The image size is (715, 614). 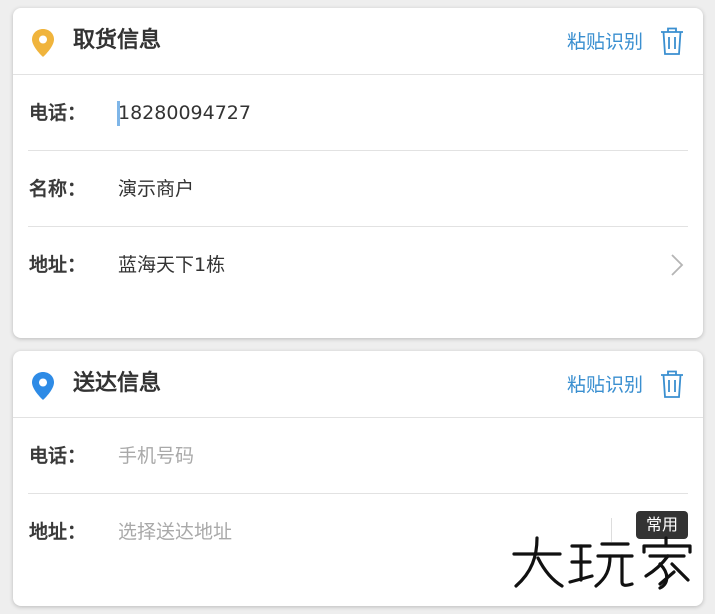 I want to click on pickup-name-row: 名称： 演示商户, so click(x=358, y=189).